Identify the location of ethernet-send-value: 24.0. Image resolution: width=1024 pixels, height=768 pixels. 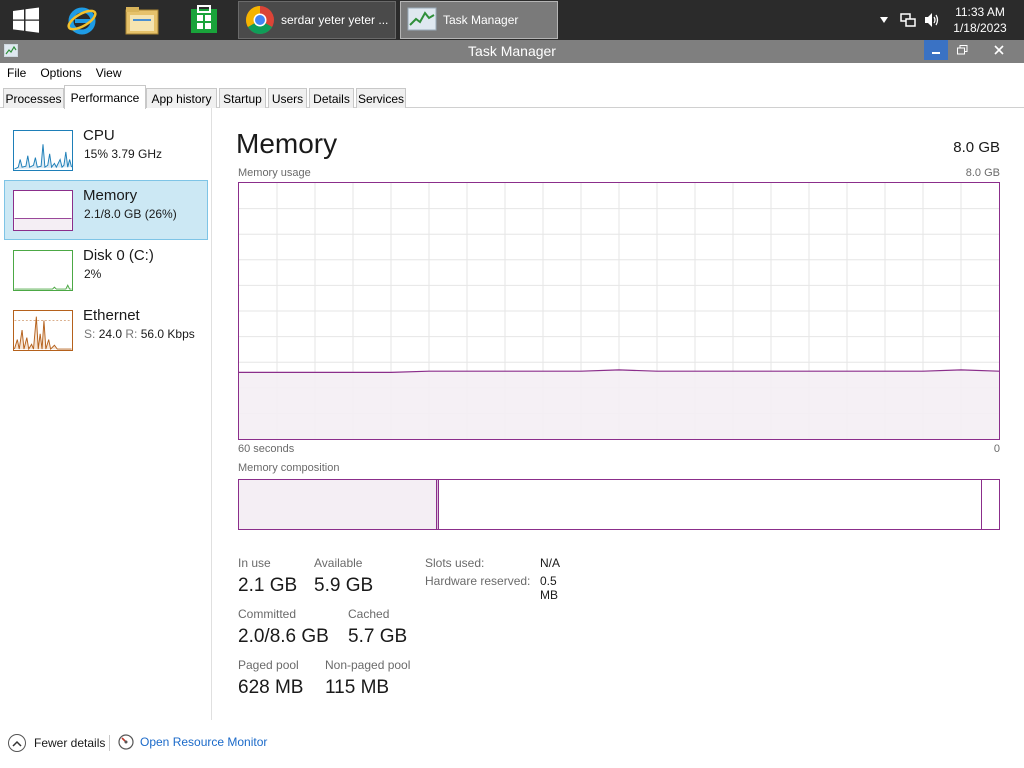
(110, 334).